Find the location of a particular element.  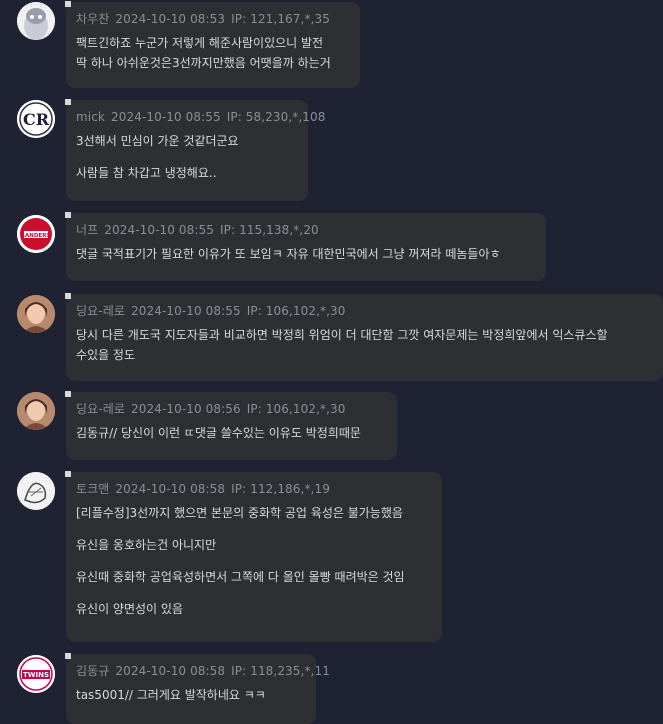

svg-text: CR is located at coordinates (36, 119).